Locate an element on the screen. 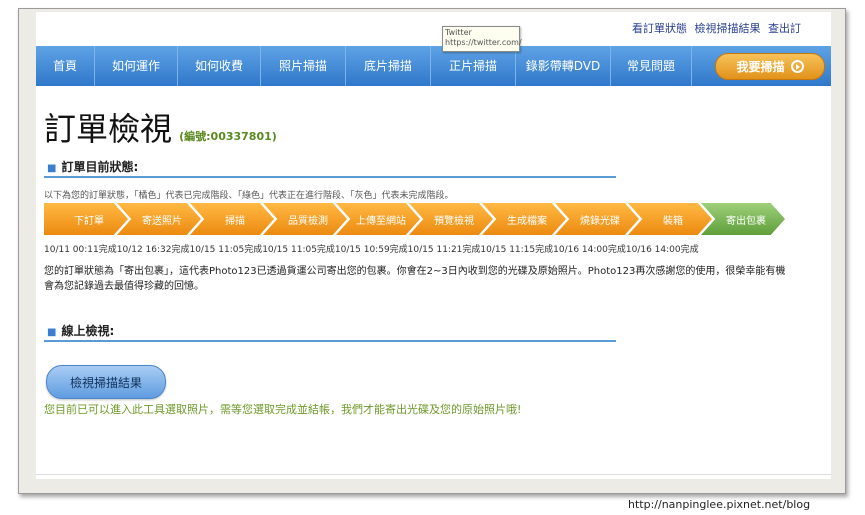  link-order-status: 看訂單狀態 is located at coordinates (659, 28).